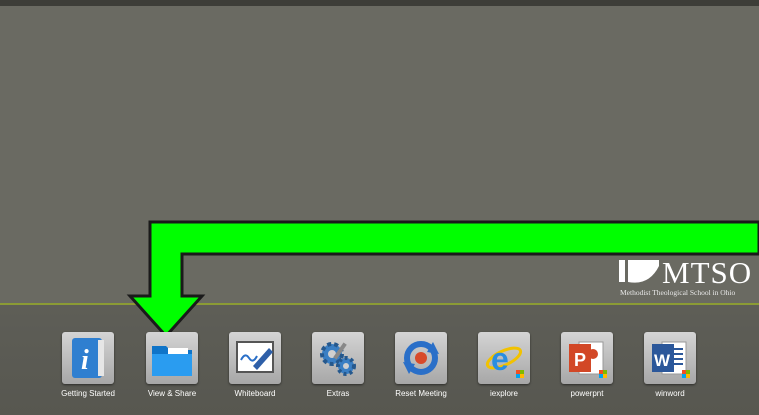 This screenshot has width=759, height=415. I want to click on reset-arrows-icon, so click(421, 358).